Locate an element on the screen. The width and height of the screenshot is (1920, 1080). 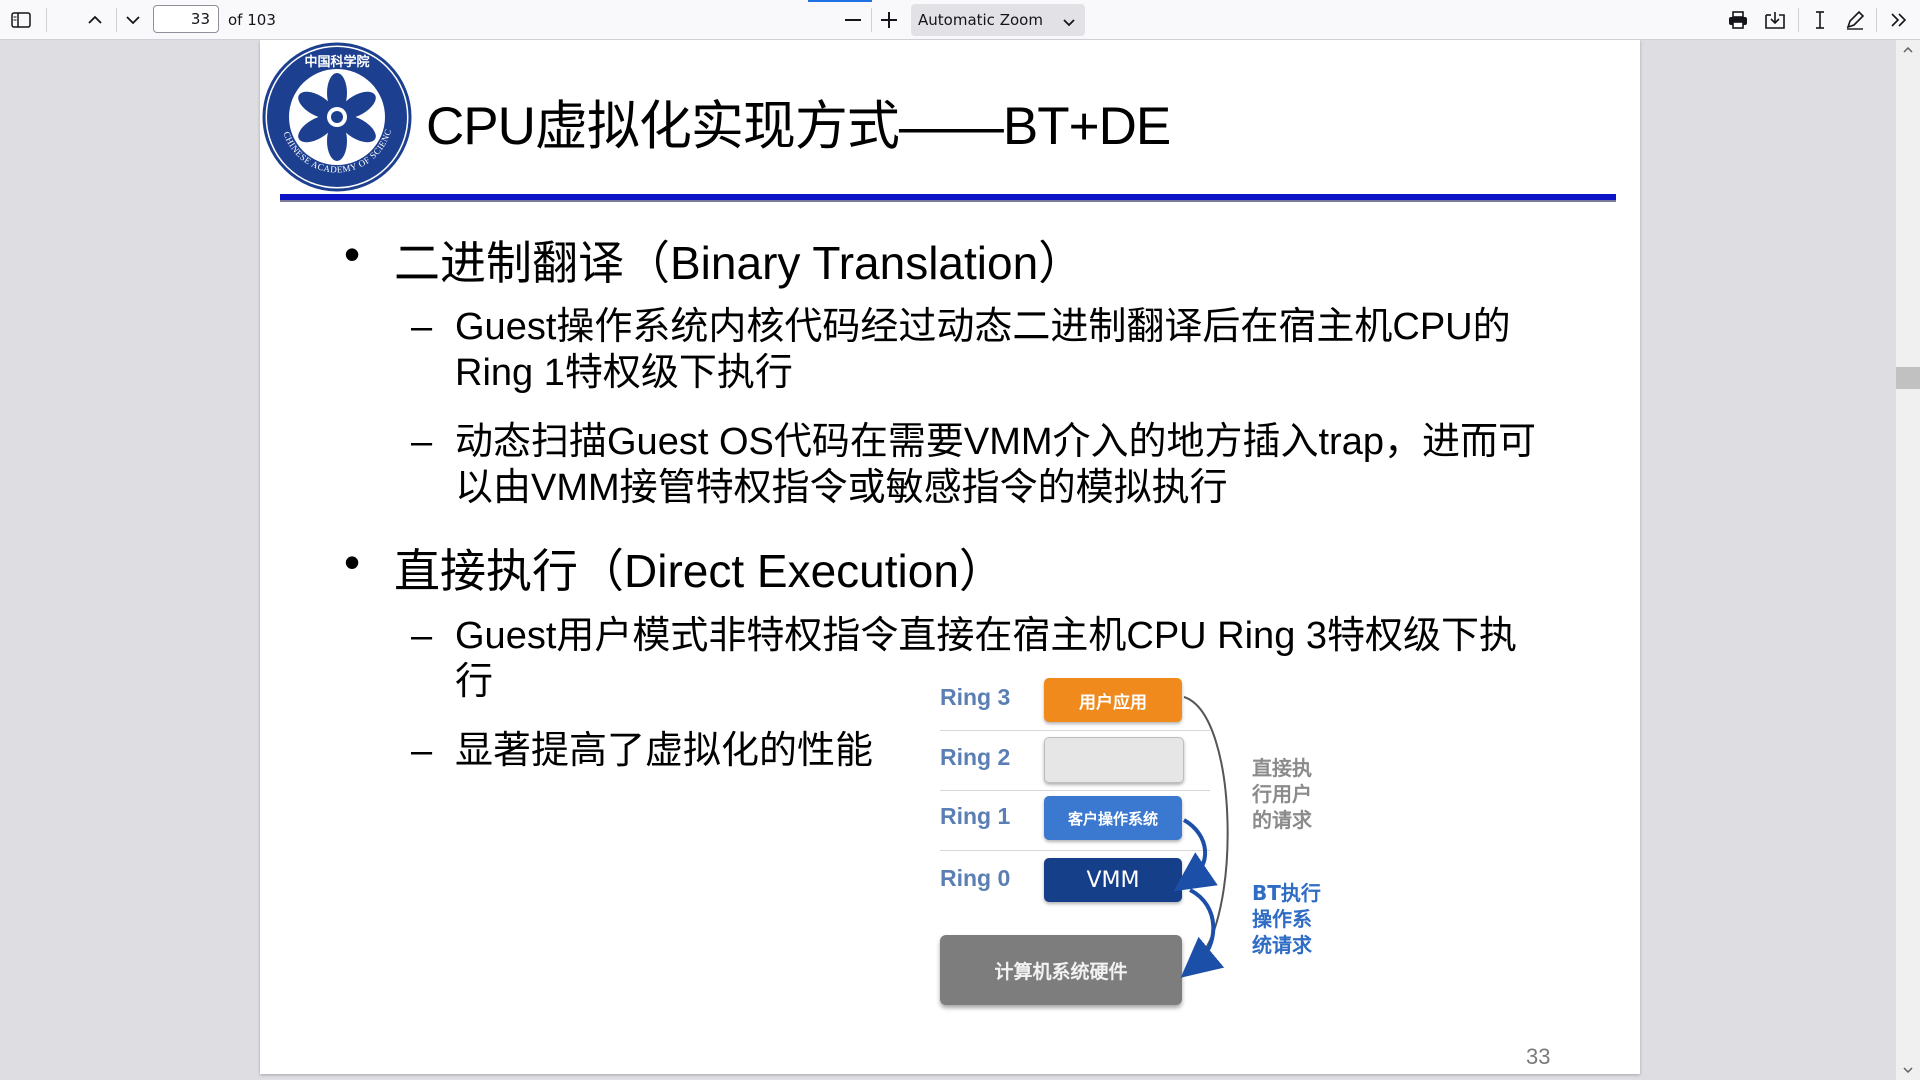
page-number-input is located at coordinates (186, 19).